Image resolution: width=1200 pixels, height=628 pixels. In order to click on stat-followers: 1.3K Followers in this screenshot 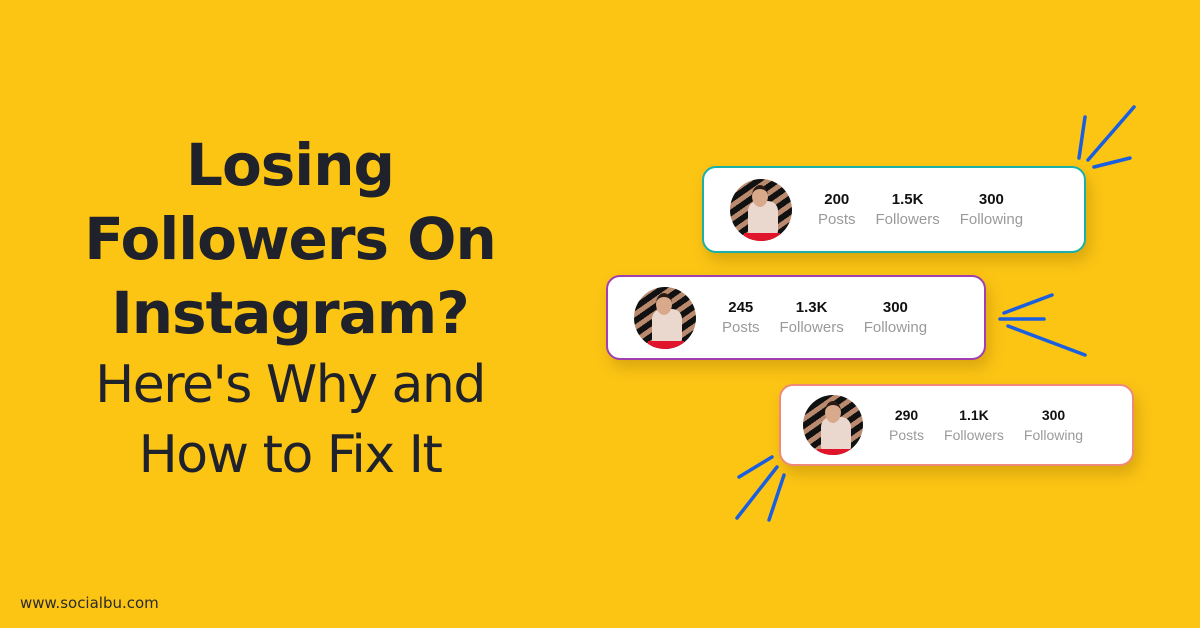, I will do `click(811, 317)`.